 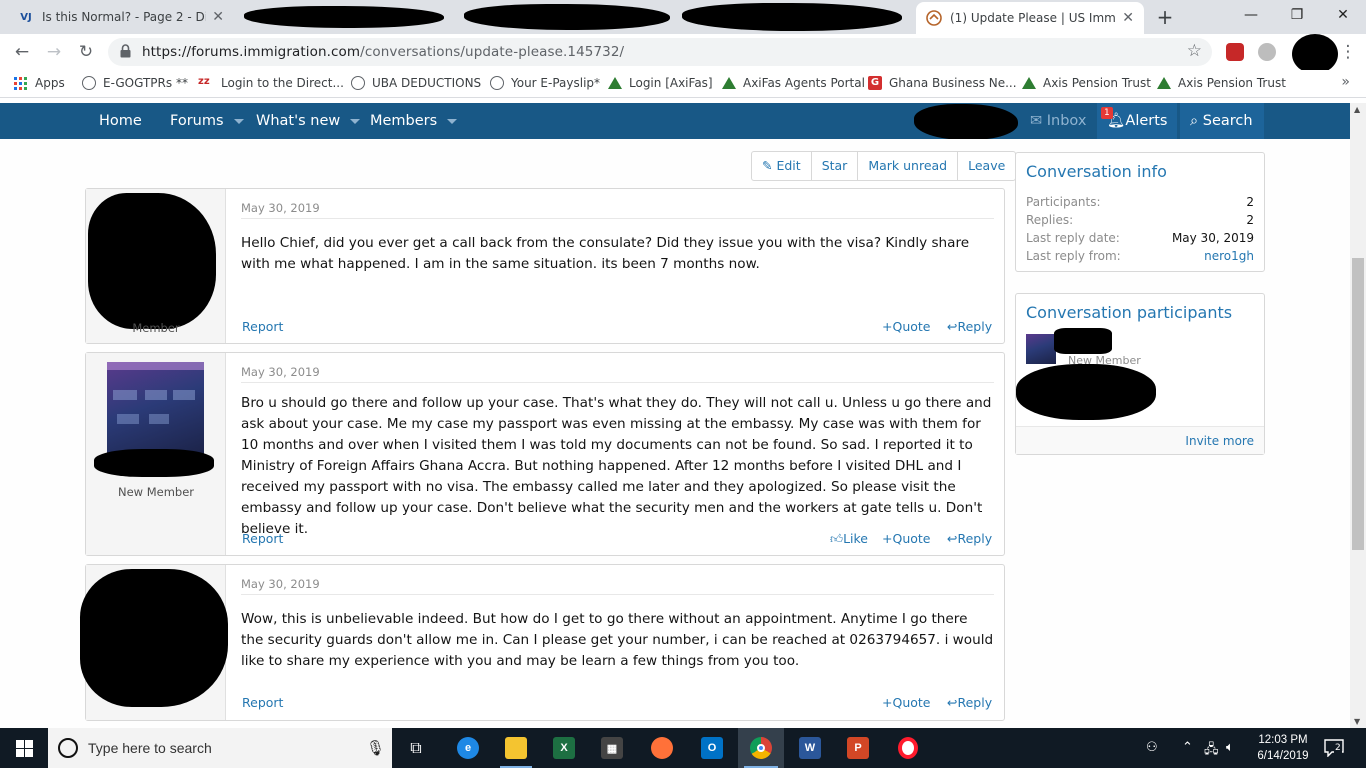 I want to click on bookmark-login-axifas: Login [AxiFas], so click(x=660, y=83).